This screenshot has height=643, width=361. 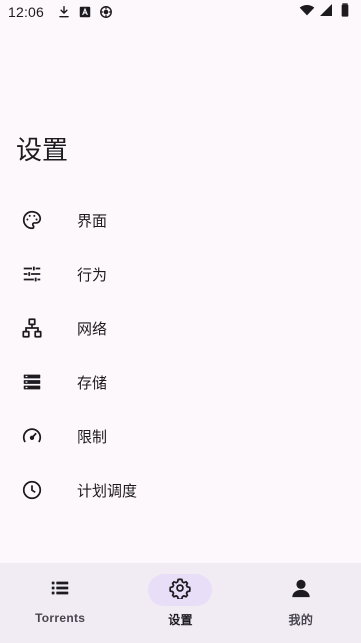 I want to click on nav-item-settings: 设置, so click(x=180, y=603).